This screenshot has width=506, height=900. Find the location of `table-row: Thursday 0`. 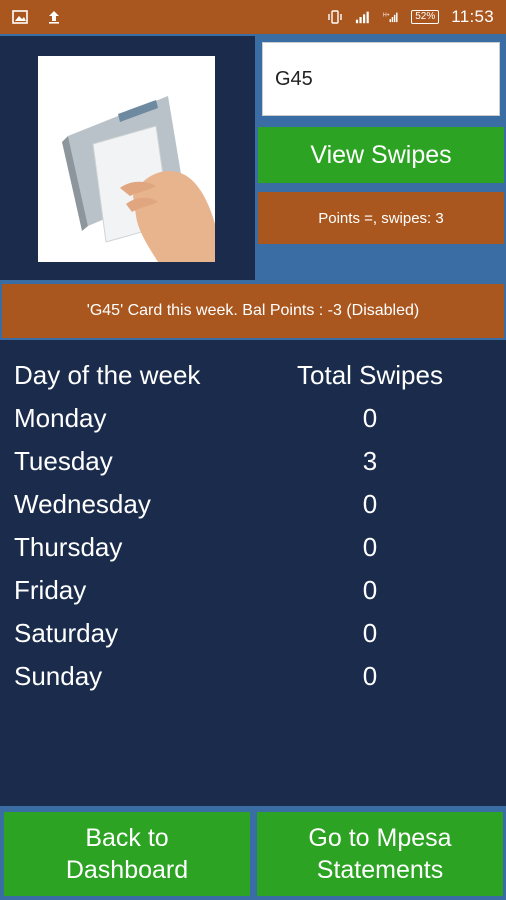

table-row: Thursday 0 is located at coordinates (253, 547).